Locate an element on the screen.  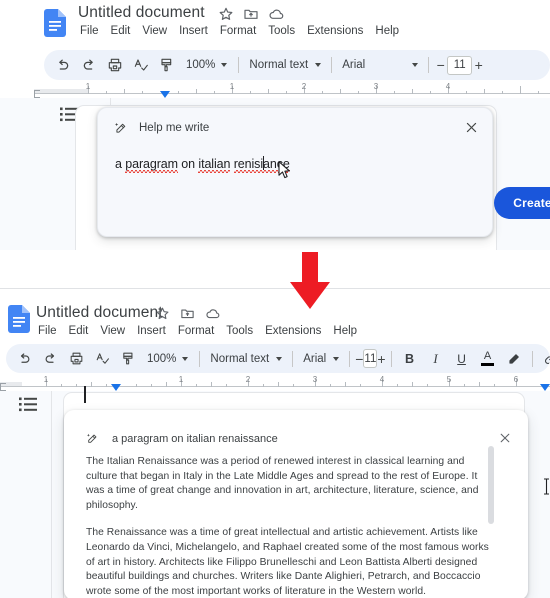
text-color-letter: A is located at coordinates (487, 356).